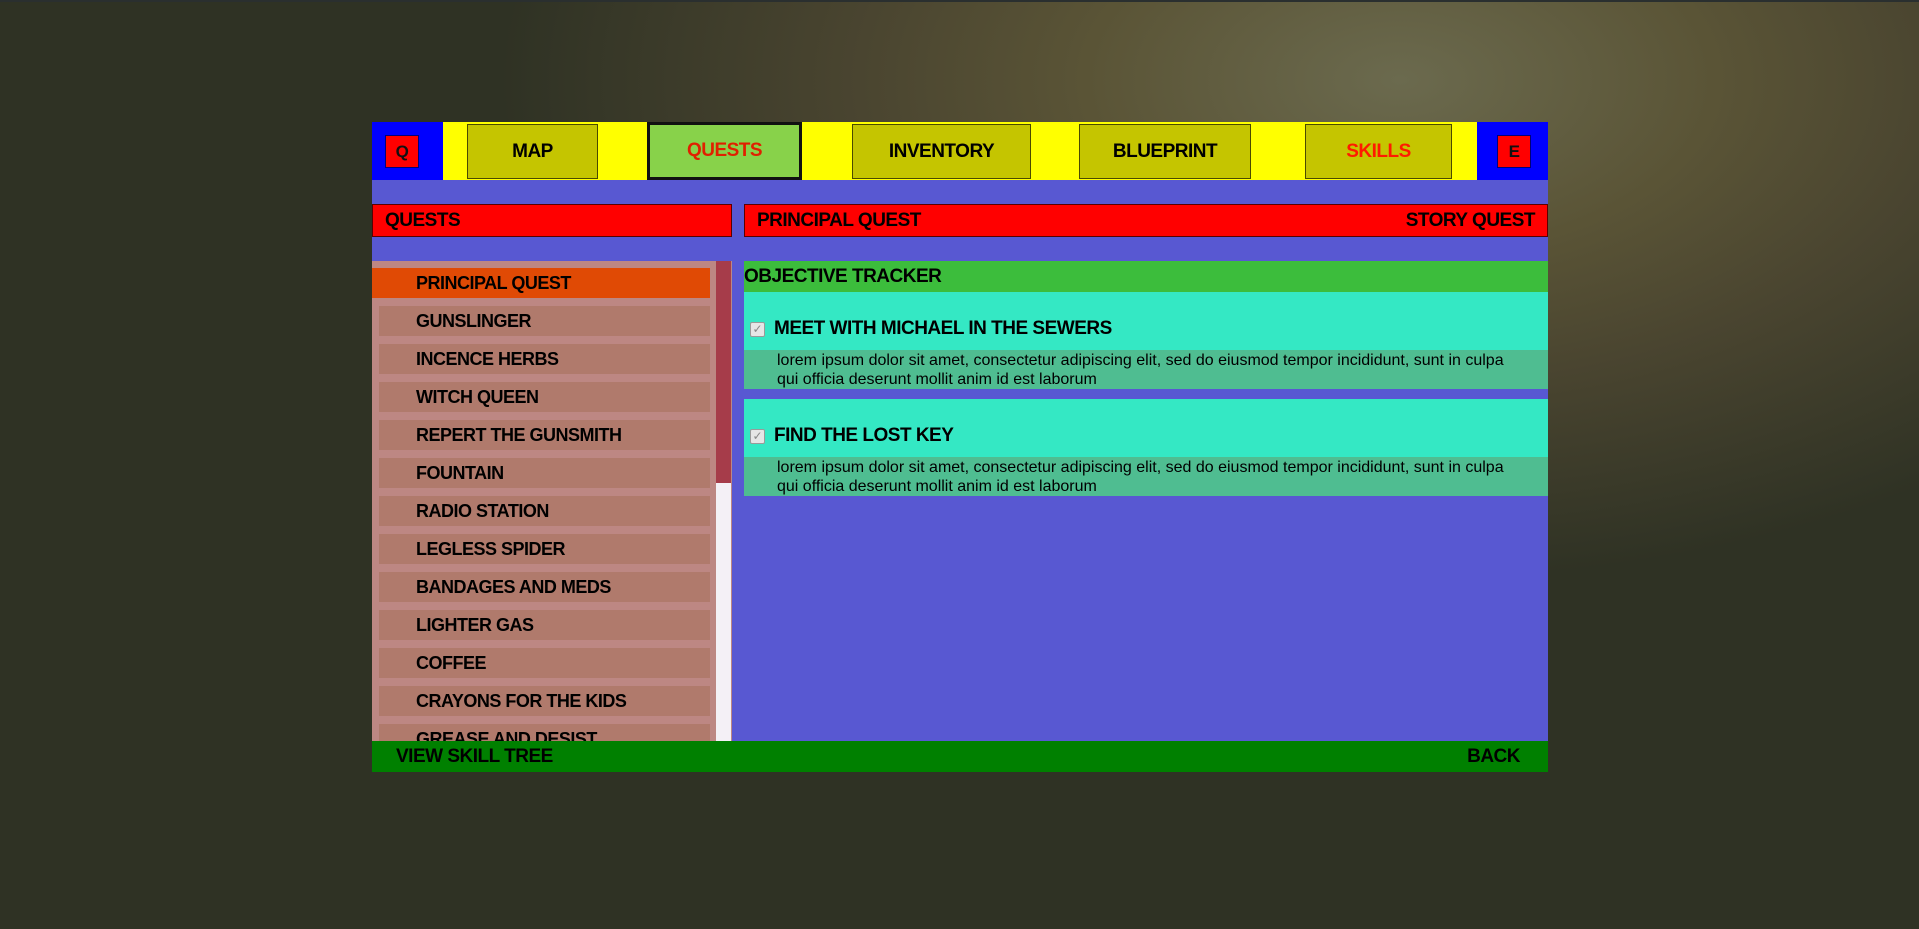 The image size is (1919, 929). I want to click on next-tab-key-block: E, so click(1512, 151).